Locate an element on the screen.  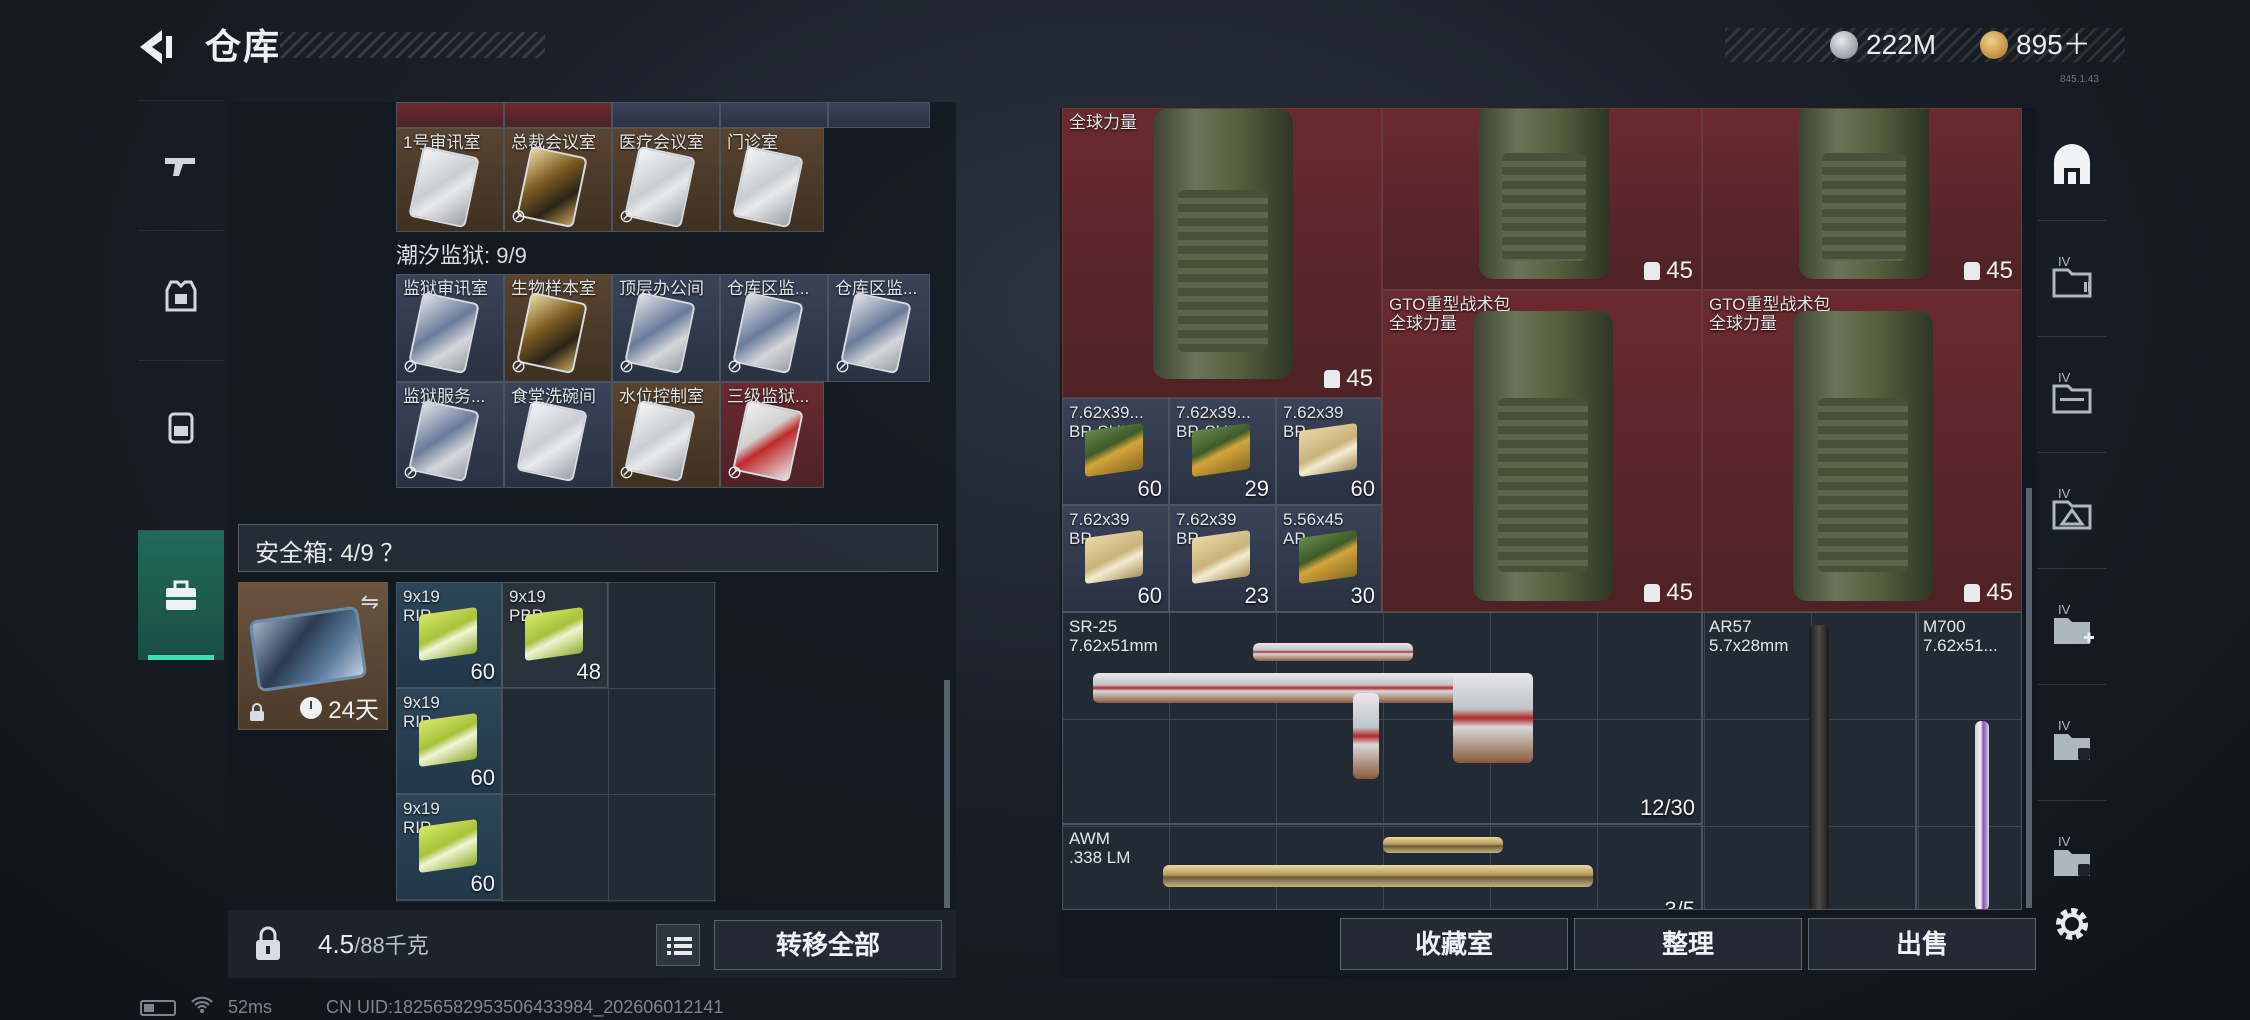
weapon-tile: AWM .338 LM 3/5 is located at coordinates (1382, 867).